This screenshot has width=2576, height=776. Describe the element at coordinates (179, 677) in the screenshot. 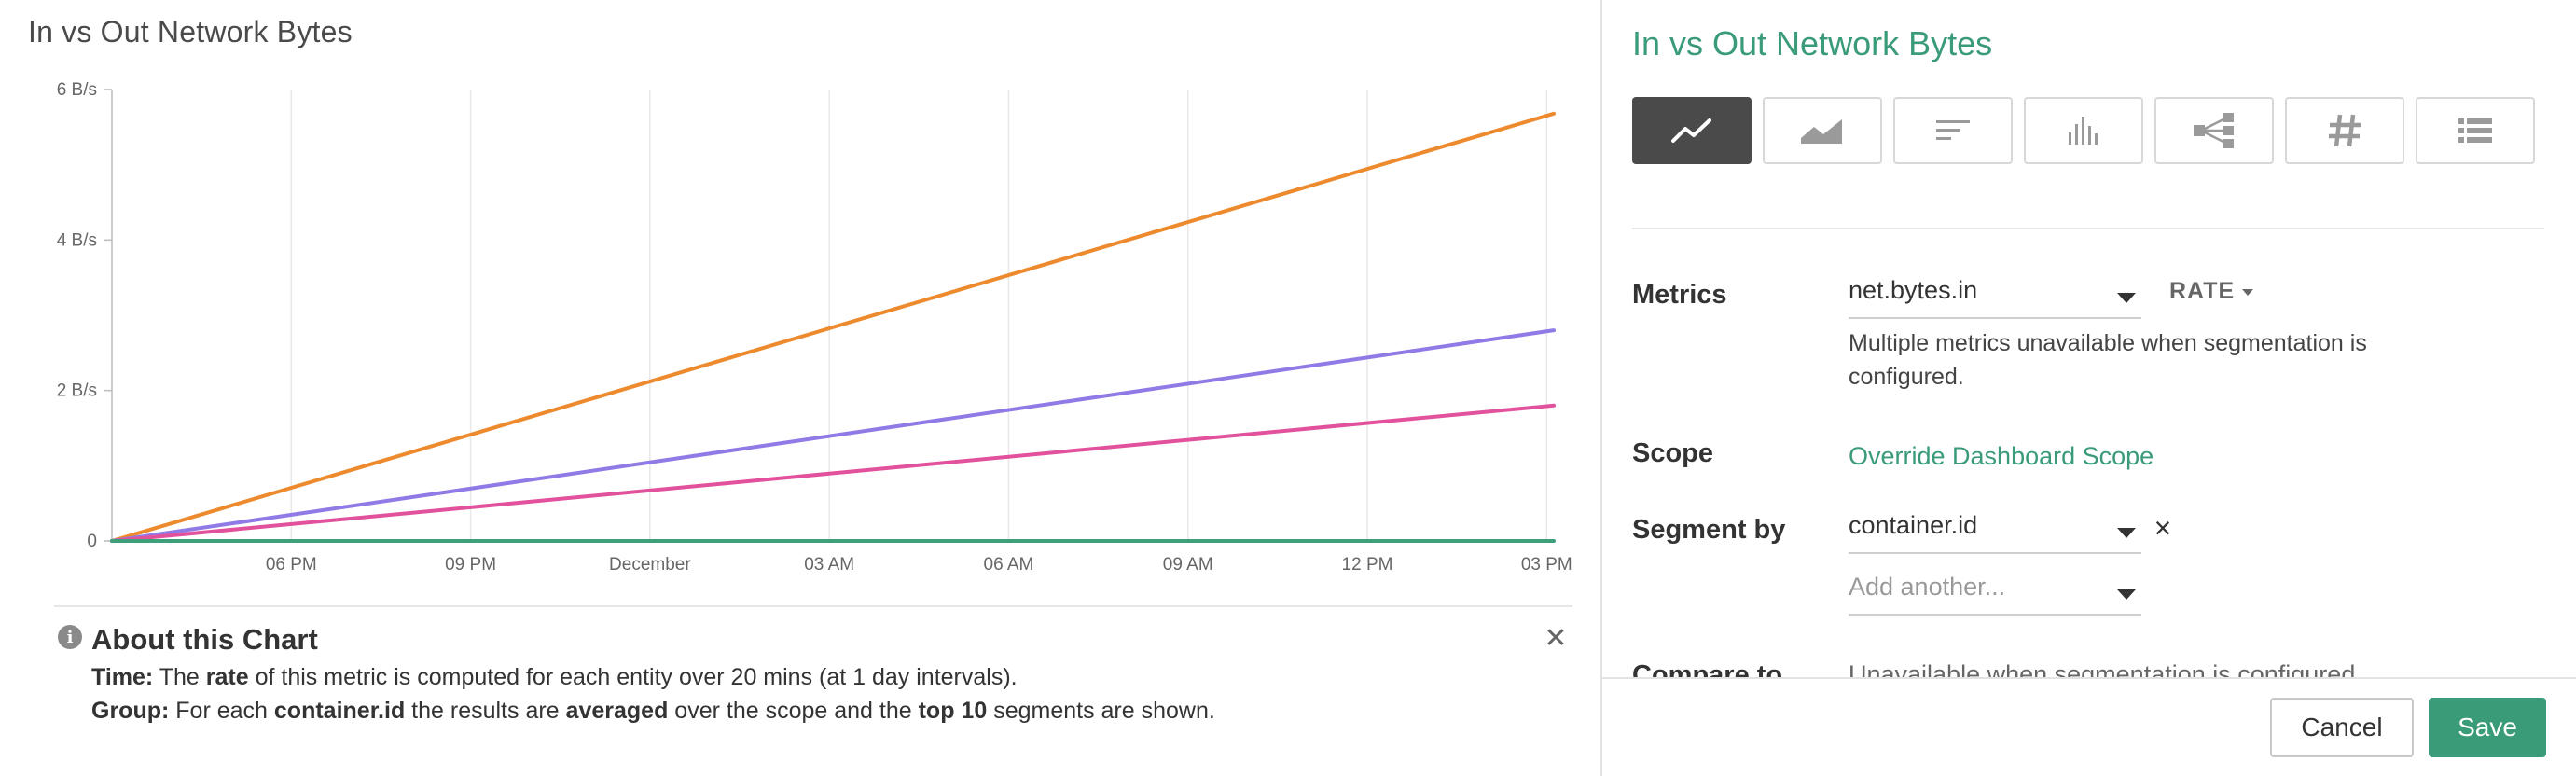

I see `time-text-1: The` at that location.